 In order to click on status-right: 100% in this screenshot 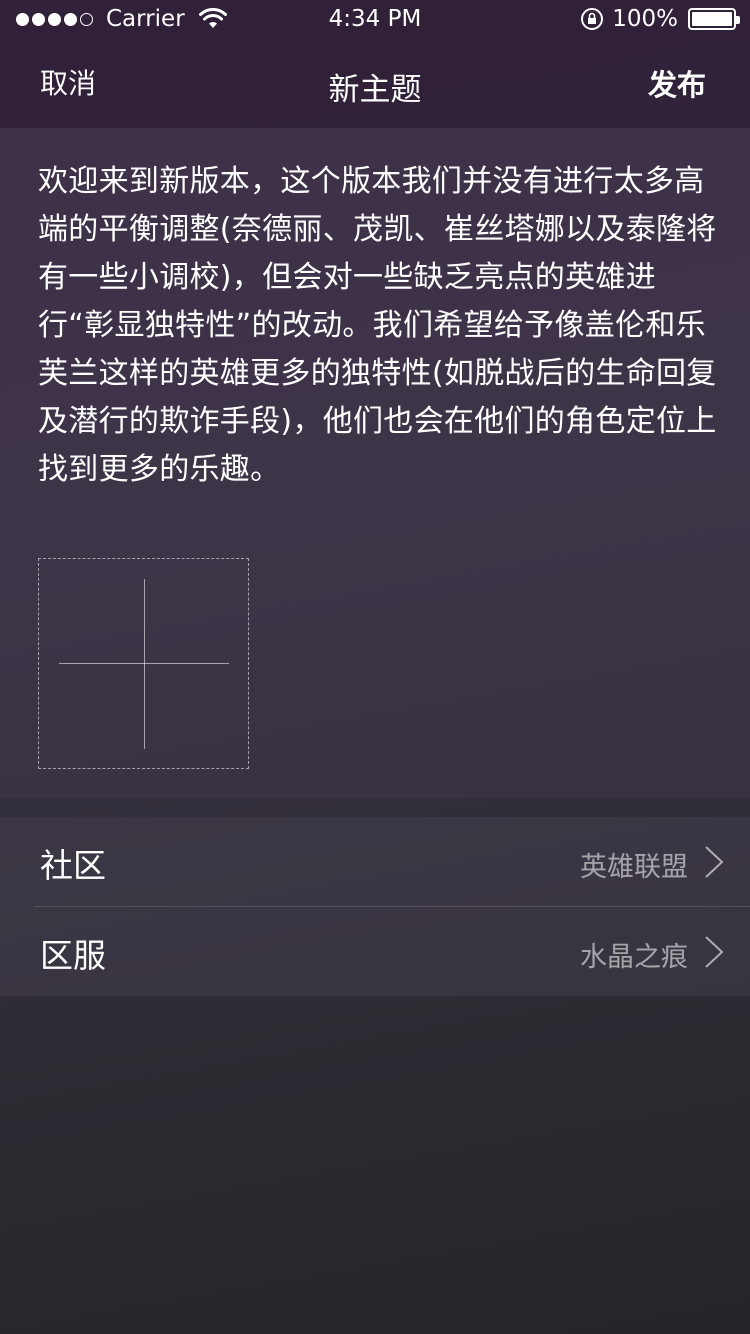, I will do `click(660, 19)`.